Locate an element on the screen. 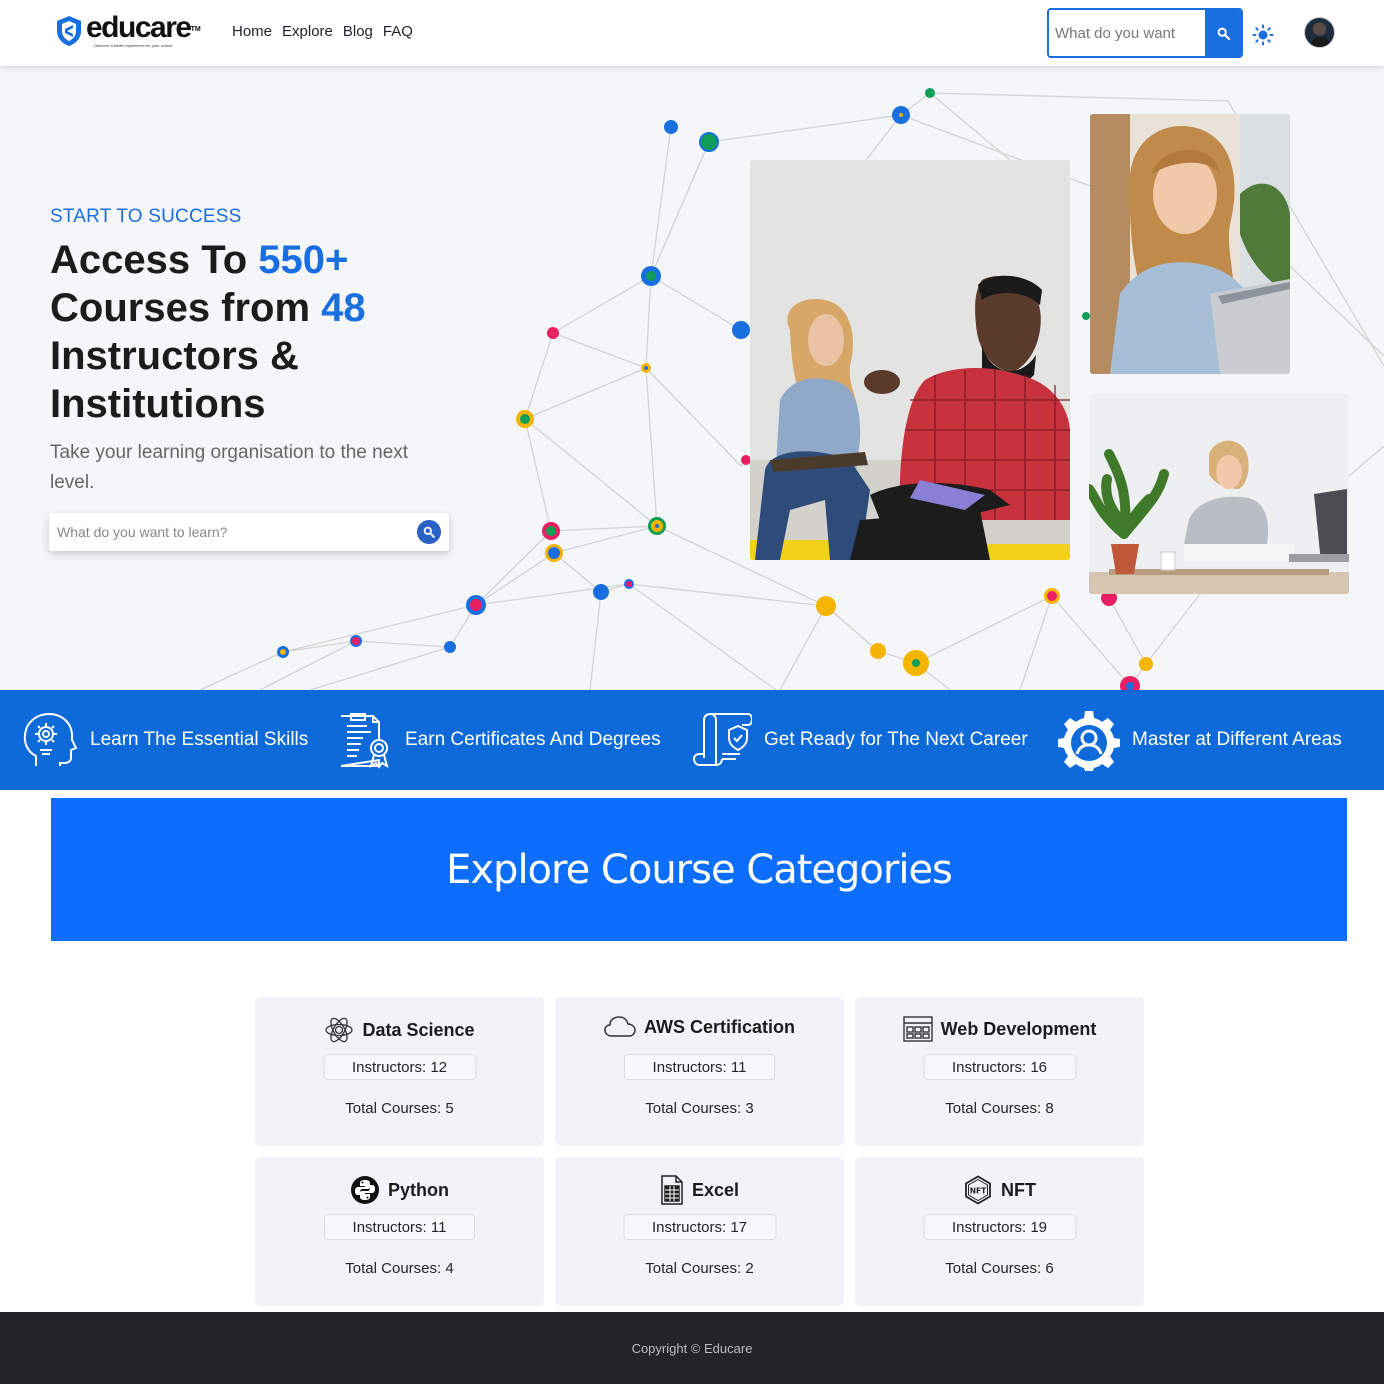 This screenshot has width=1384, height=1384. footer: Copyright © Educare is located at coordinates (692, 1348).